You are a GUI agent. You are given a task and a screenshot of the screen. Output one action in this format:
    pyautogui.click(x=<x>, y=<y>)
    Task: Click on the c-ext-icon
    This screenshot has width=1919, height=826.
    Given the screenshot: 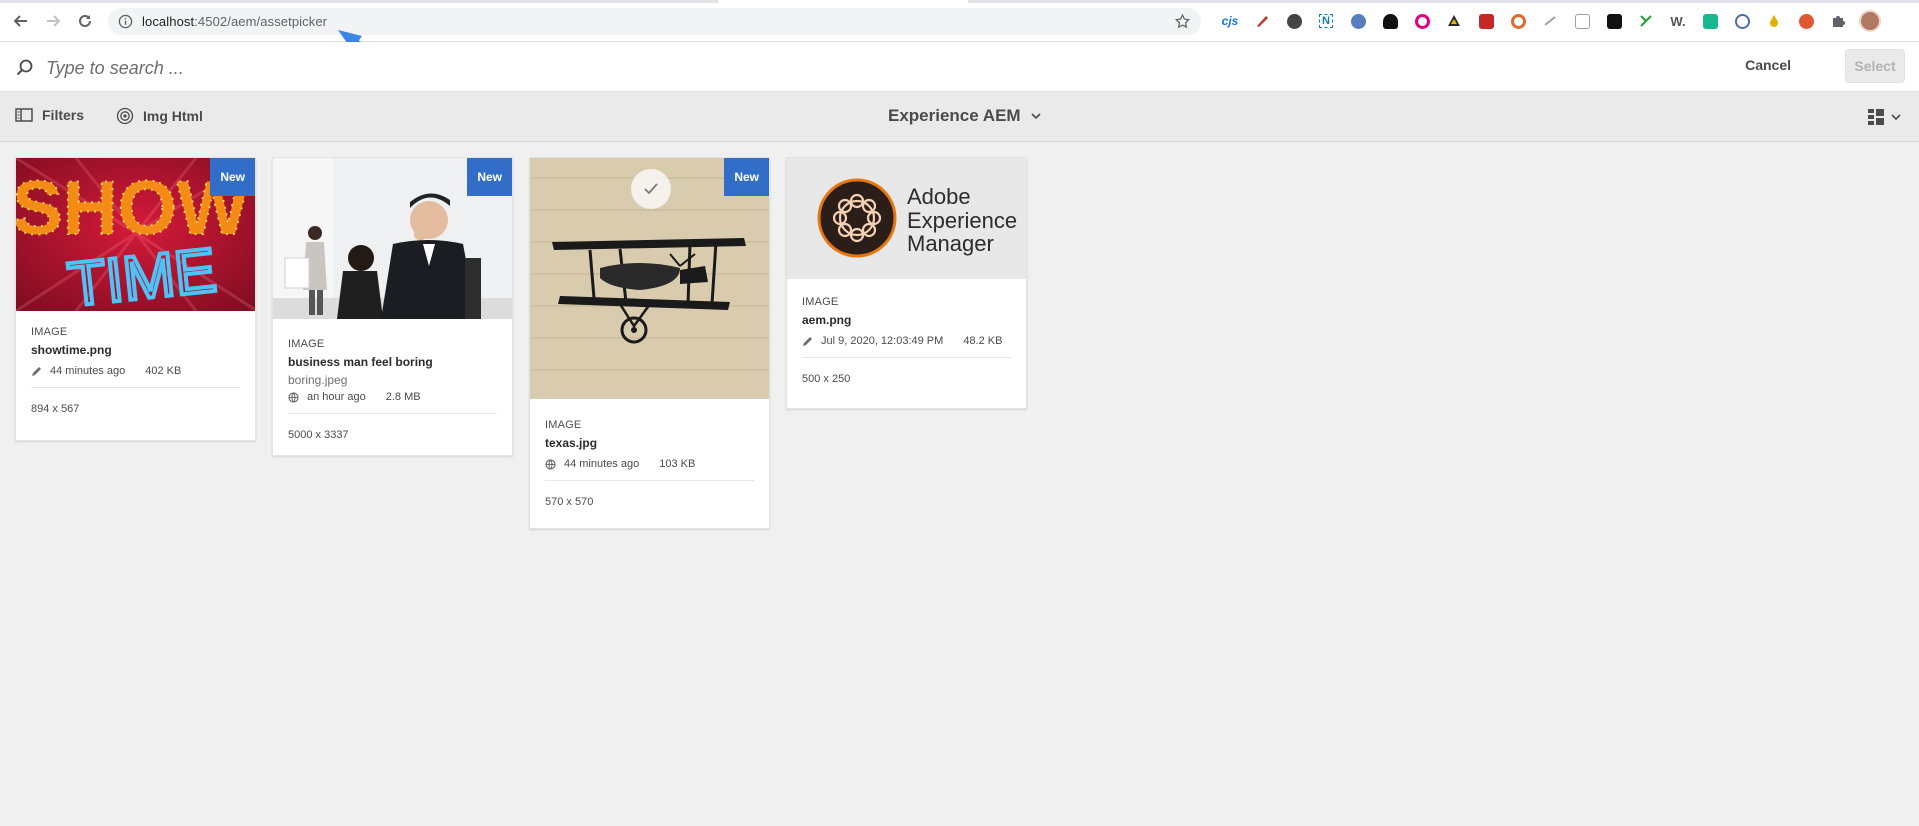 What is the action you would take?
    pyautogui.click(x=1710, y=21)
    